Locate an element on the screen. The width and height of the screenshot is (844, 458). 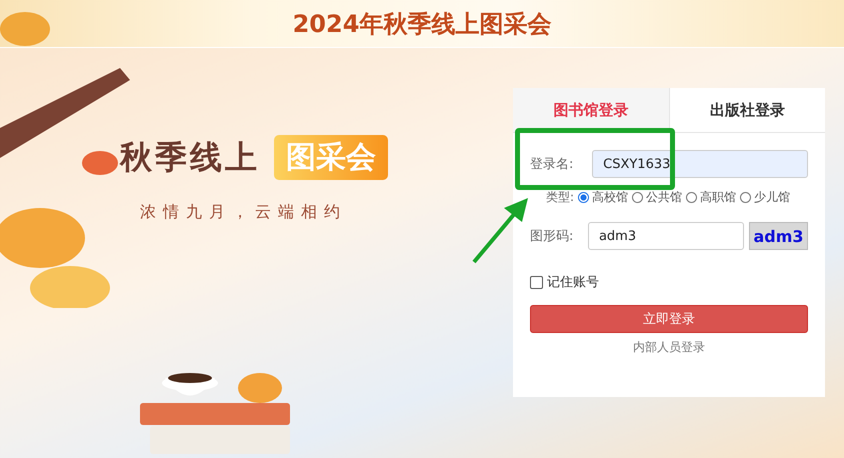
slogan: 浓情九月，云端相约 is located at coordinates (244, 212).